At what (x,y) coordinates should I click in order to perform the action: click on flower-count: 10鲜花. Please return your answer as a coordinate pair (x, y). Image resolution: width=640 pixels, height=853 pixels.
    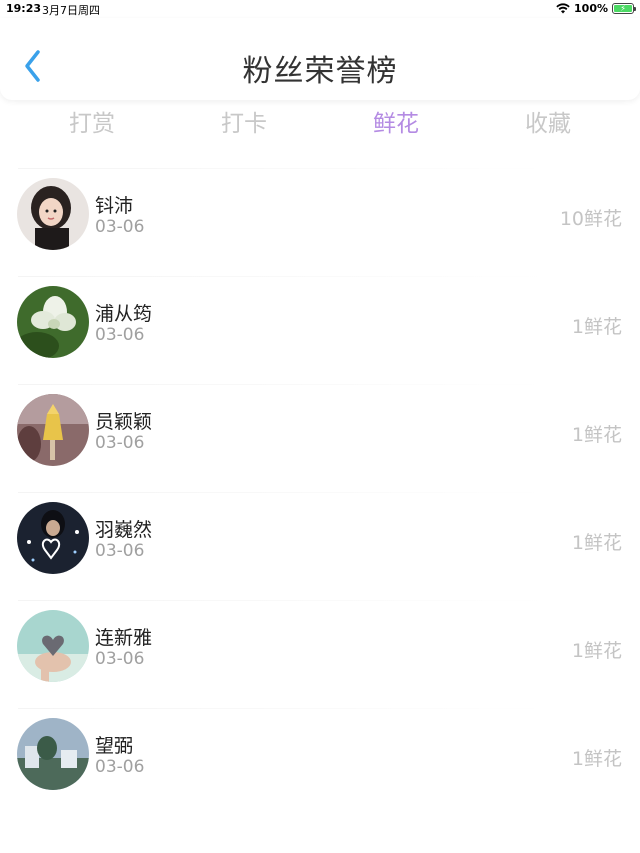
    Looking at the image, I should click on (590, 219).